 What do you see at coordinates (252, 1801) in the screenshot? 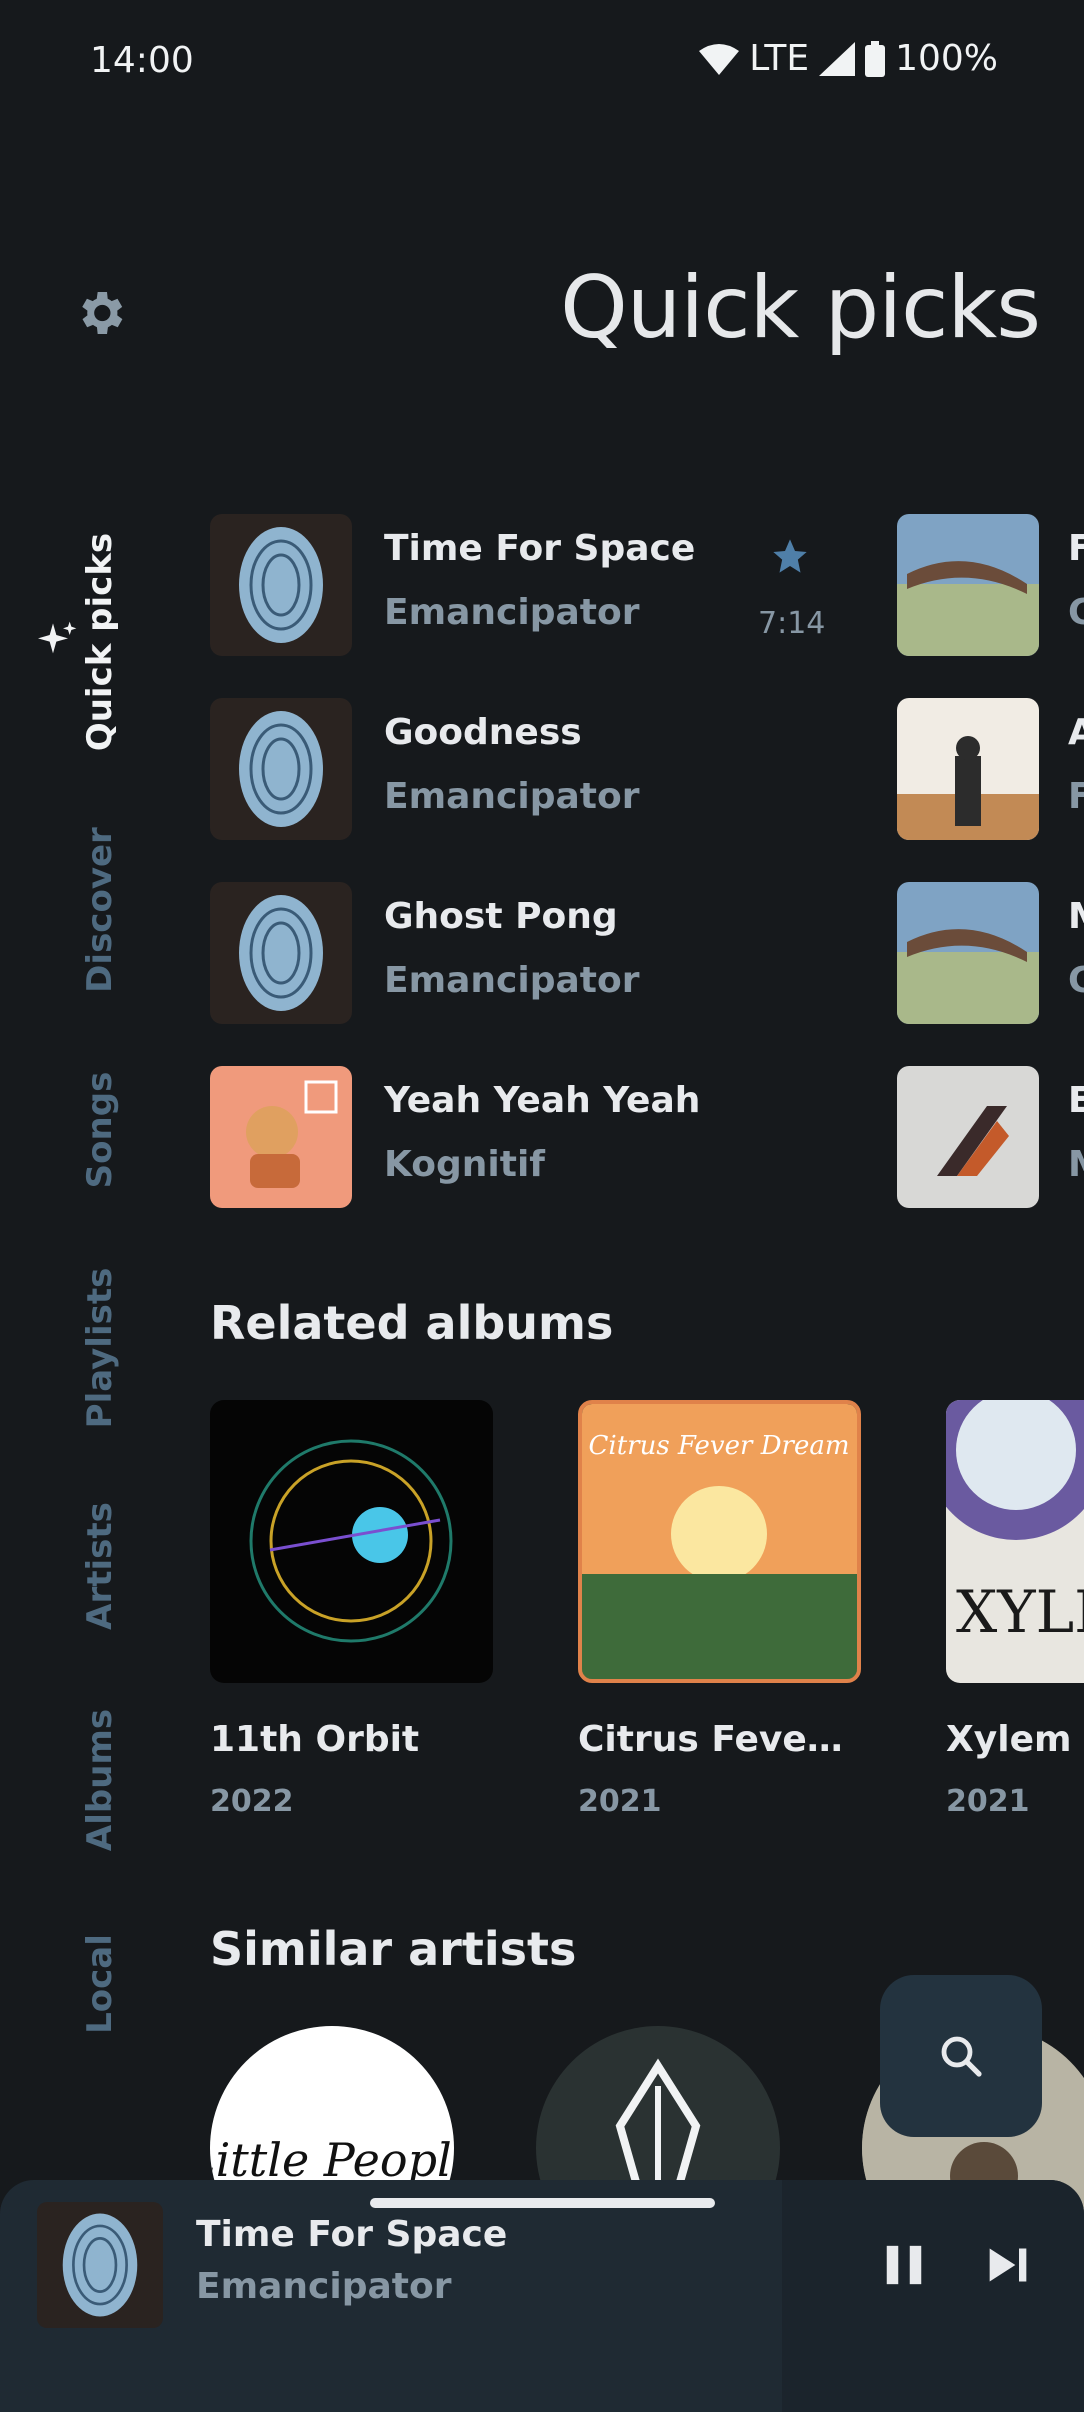
I see `album-year: 2022` at bounding box center [252, 1801].